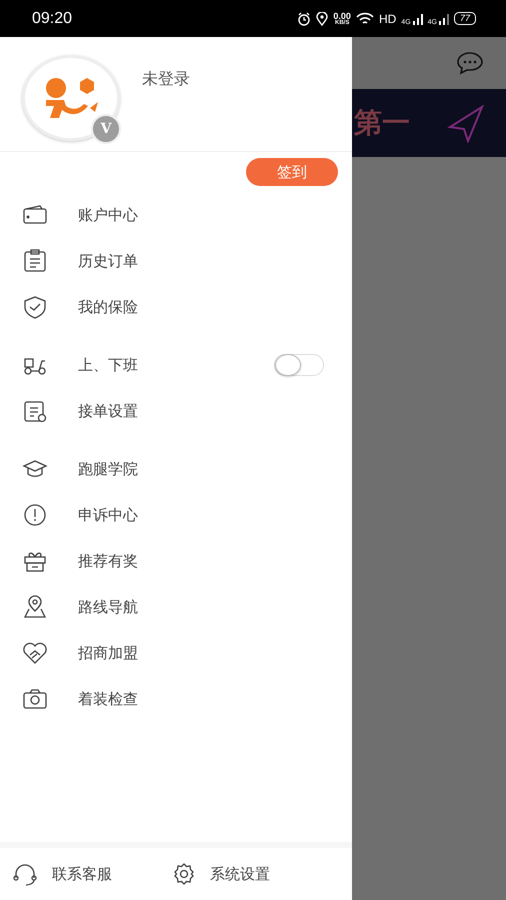 The width and height of the screenshot is (506, 900). Describe the element at coordinates (176, 411) in the screenshot. I see `menu-item: 接单设置` at that location.